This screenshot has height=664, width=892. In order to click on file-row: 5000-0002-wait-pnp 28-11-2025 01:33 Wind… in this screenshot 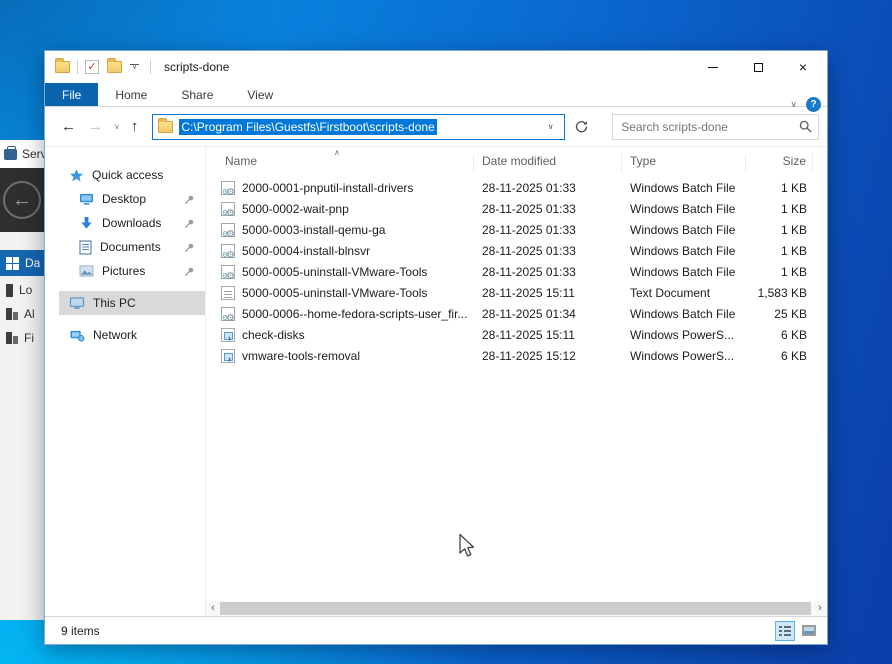, I will do `click(516, 208)`.